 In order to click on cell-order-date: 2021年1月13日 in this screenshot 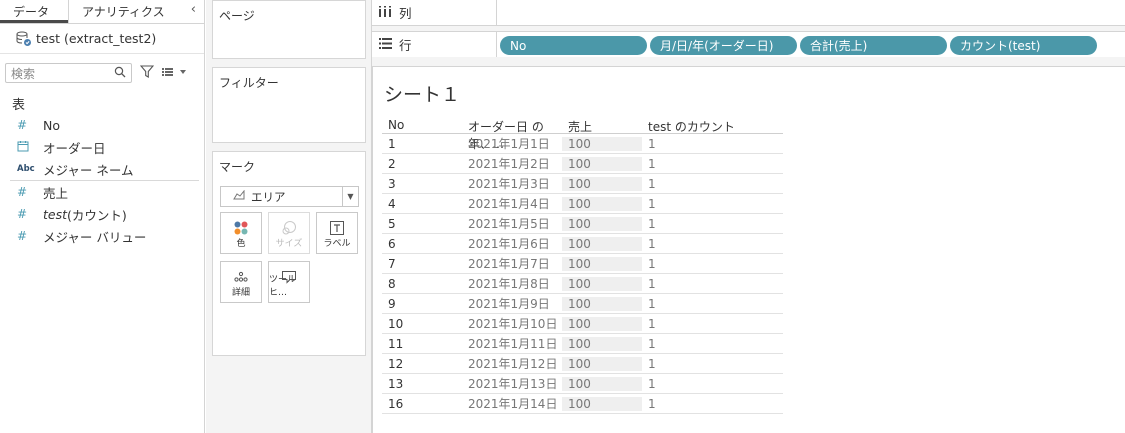, I will do `click(512, 383)`.